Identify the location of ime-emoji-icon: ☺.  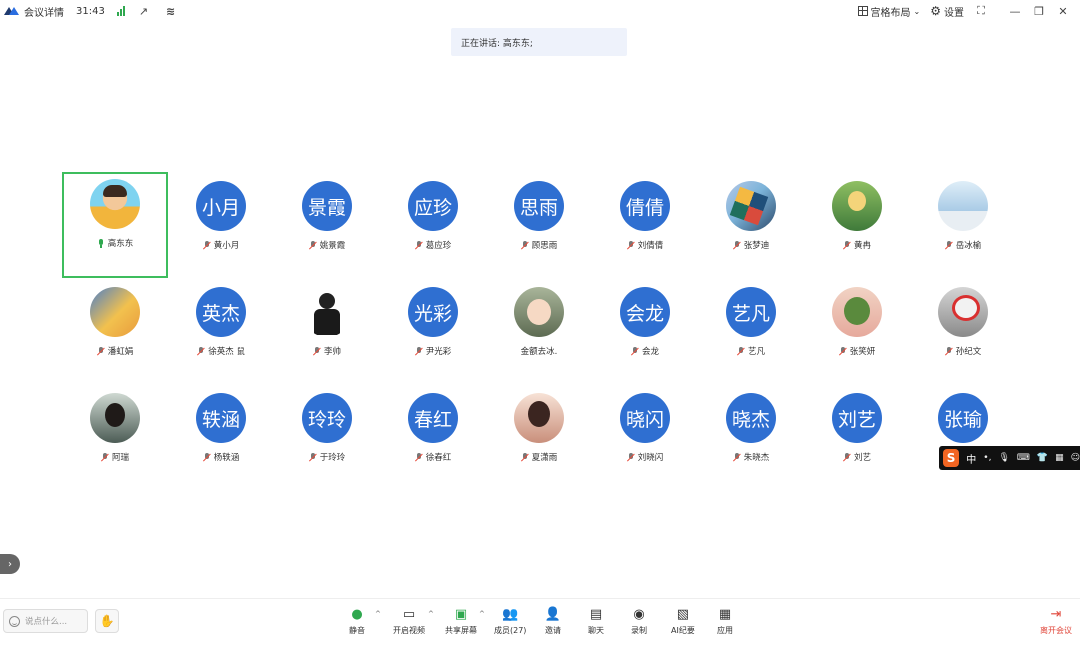
(1075, 458).